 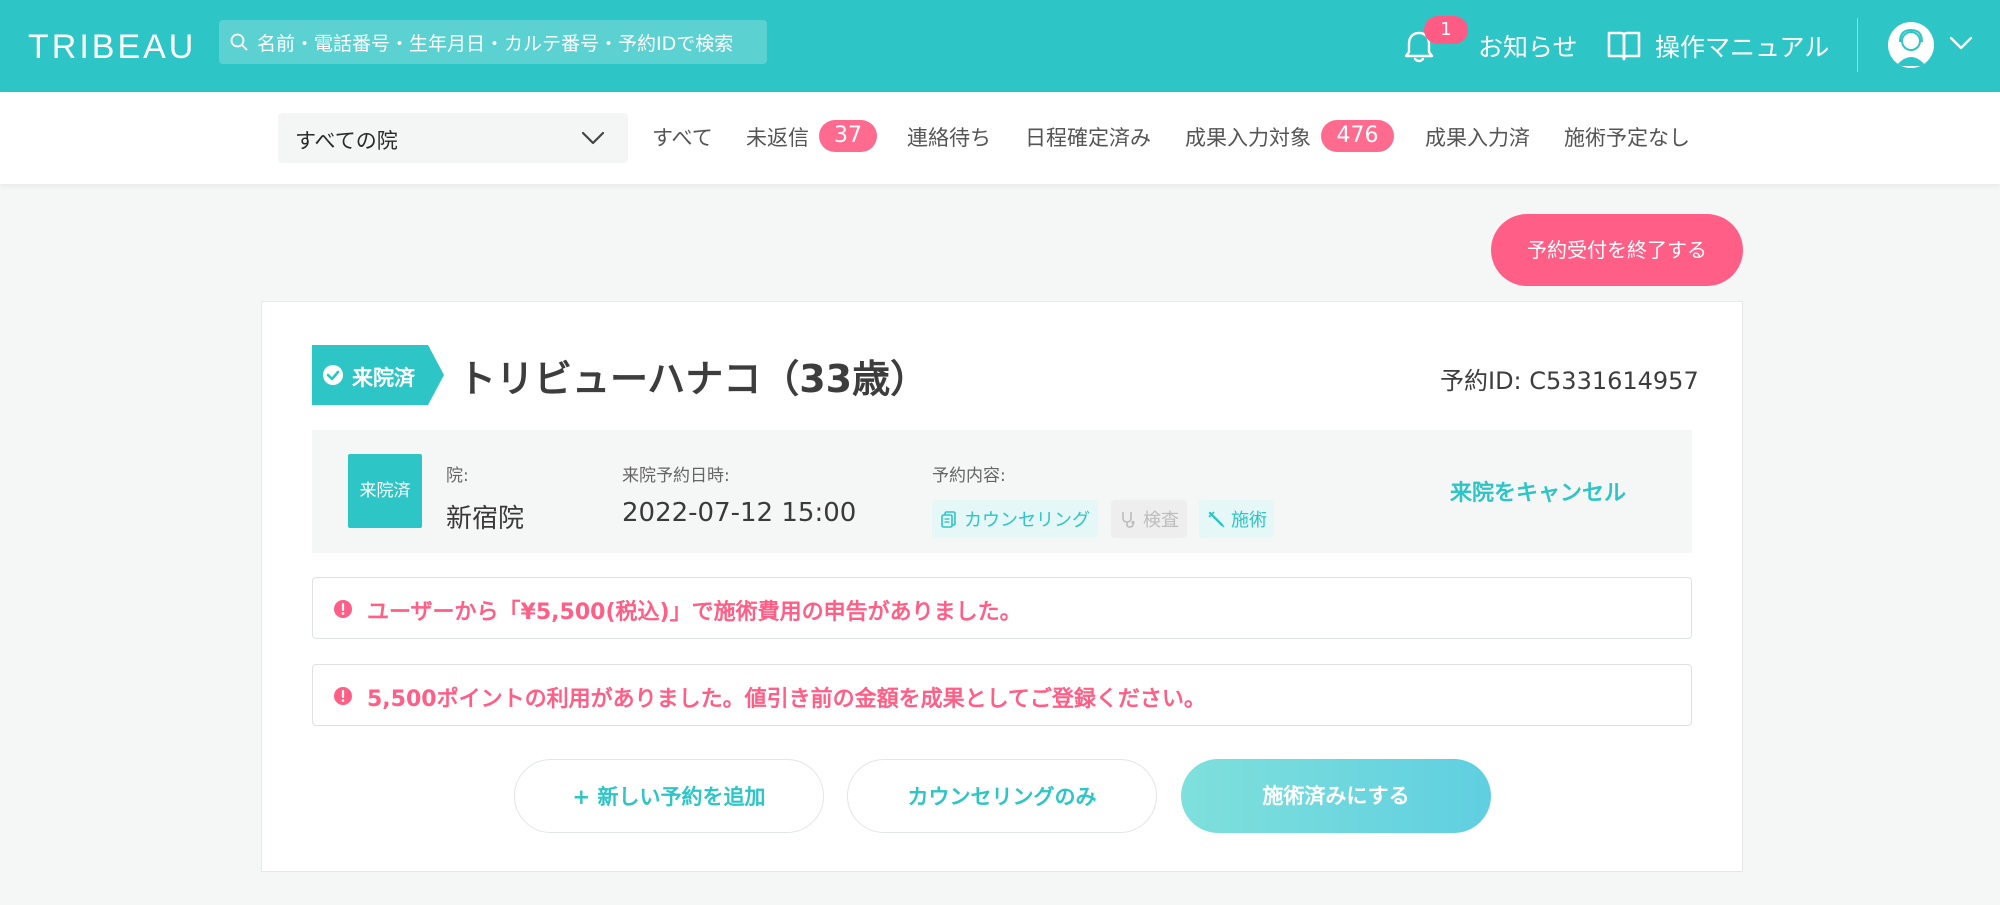 I want to click on chip-counseling: カウンセリング, so click(x=1015, y=519).